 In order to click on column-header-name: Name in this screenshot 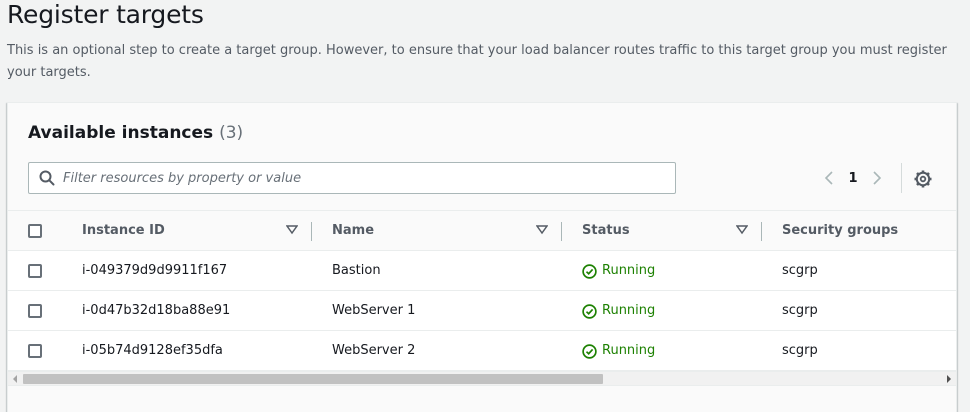, I will do `click(353, 231)`.